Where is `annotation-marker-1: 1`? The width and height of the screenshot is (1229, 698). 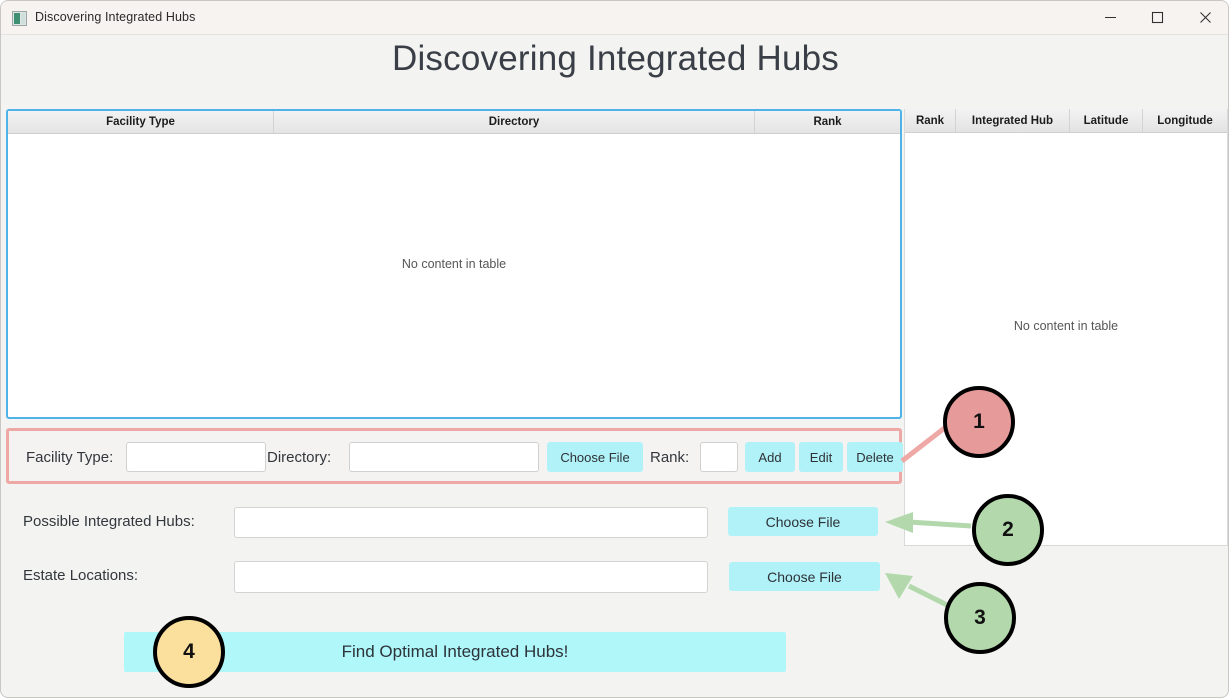
annotation-marker-1: 1 is located at coordinates (979, 422).